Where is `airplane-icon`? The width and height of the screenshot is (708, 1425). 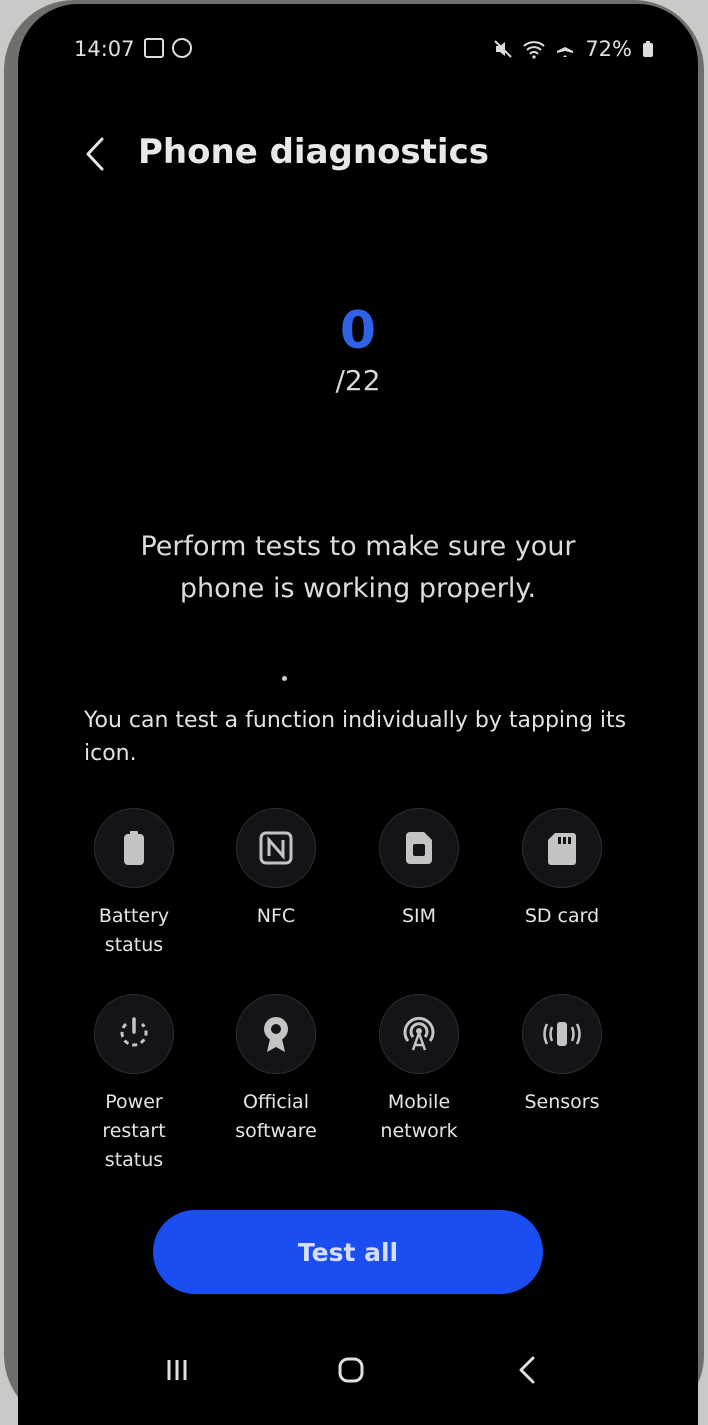
airplane-icon is located at coordinates (565, 48).